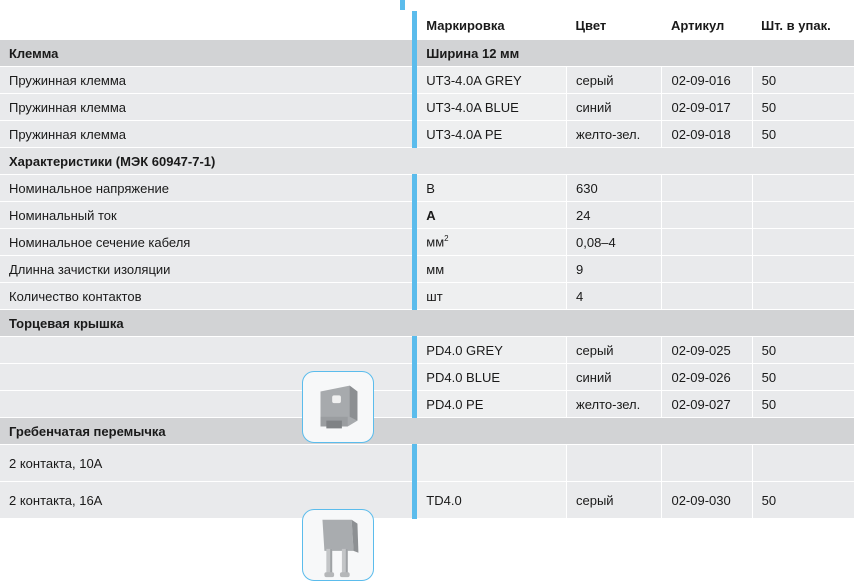 This screenshot has width=854, height=581. I want to click on product-marking: TD4.0, so click(489, 500).